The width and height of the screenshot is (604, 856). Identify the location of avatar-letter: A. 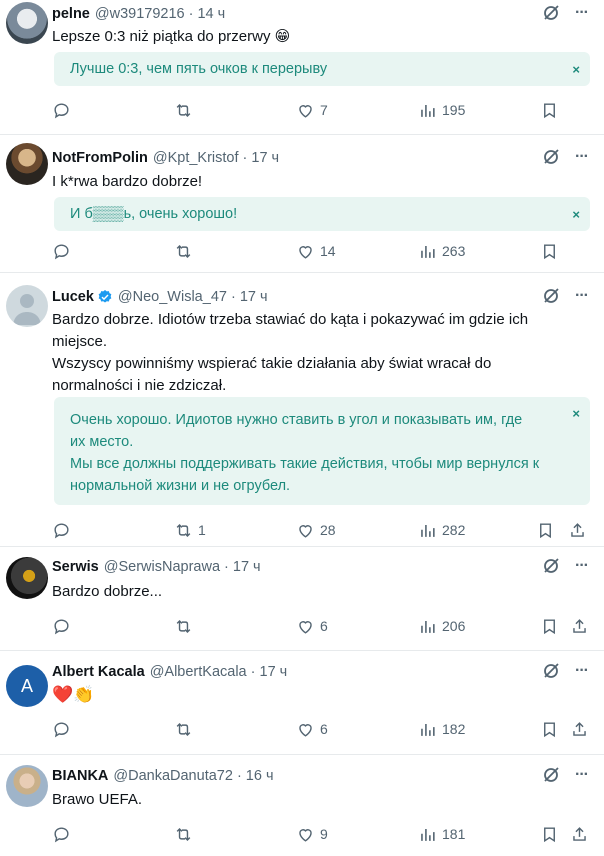
(26, 685).